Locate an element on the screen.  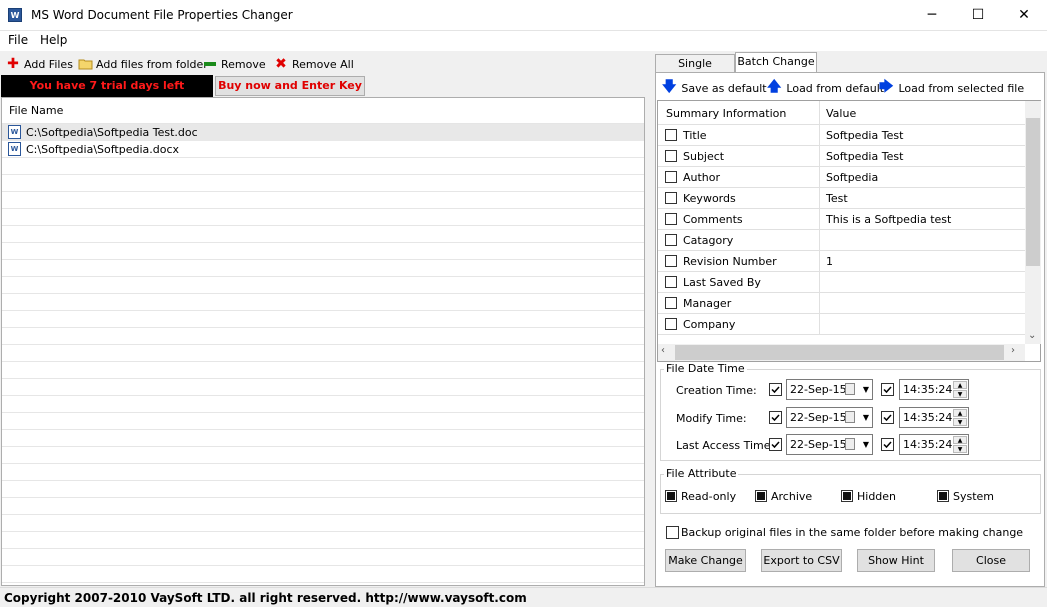
file-row: W C:\Softpedia\Softpedia.docx is located at coordinates (323, 149).